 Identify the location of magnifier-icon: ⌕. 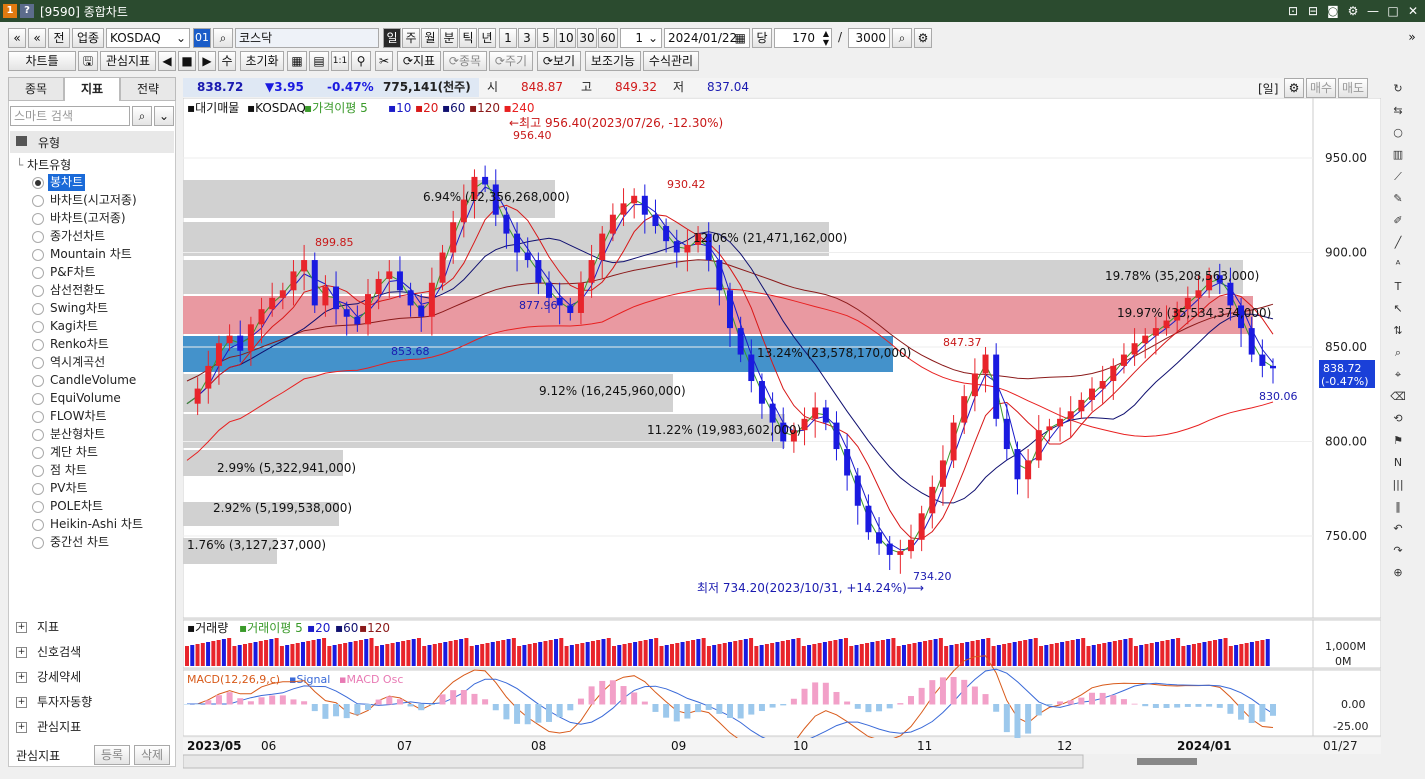
(1398, 353).